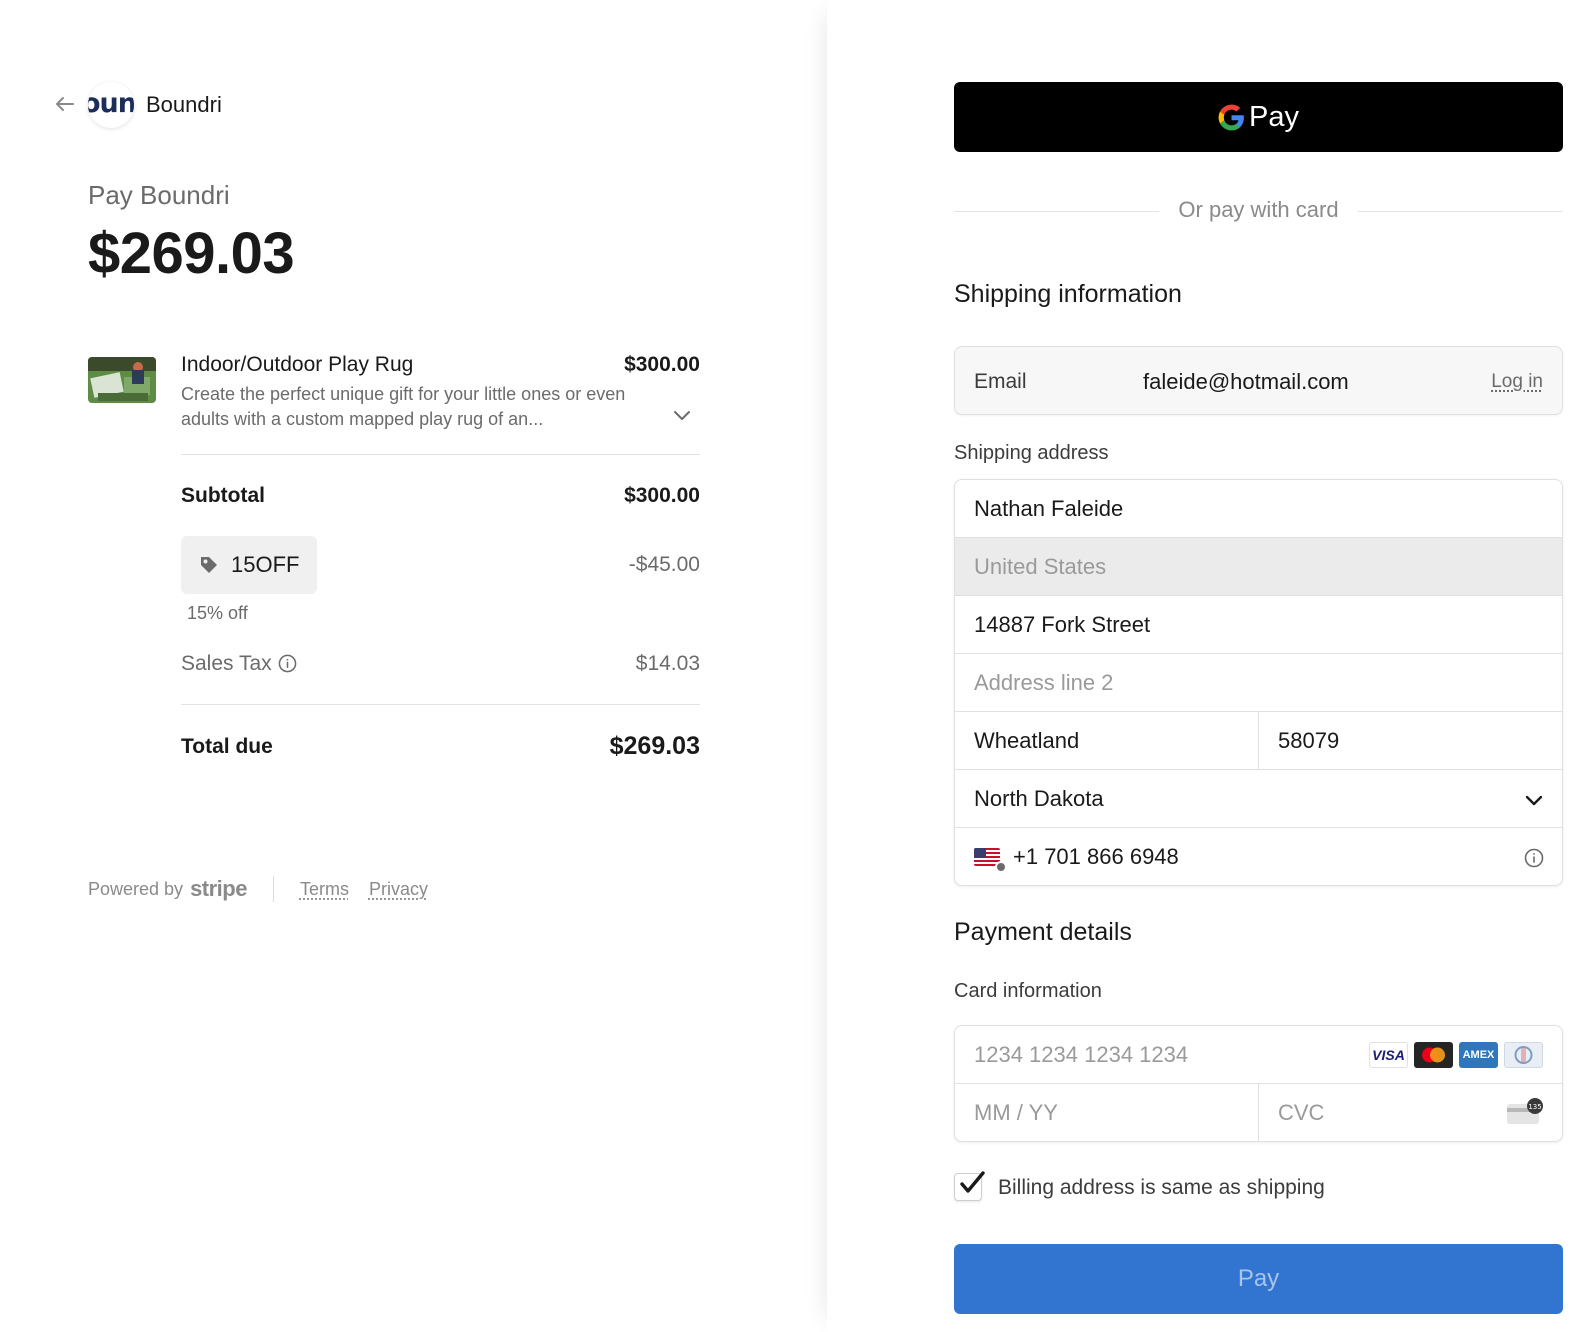 The height and width of the screenshot is (1332, 1590). What do you see at coordinates (972, 1182) in the screenshot?
I see `checkmark-icon` at bounding box center [972, 1182].